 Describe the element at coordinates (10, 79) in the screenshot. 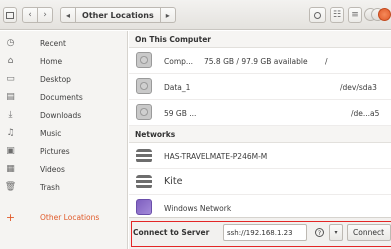

I see `desktop-icon: ▭` at that location.